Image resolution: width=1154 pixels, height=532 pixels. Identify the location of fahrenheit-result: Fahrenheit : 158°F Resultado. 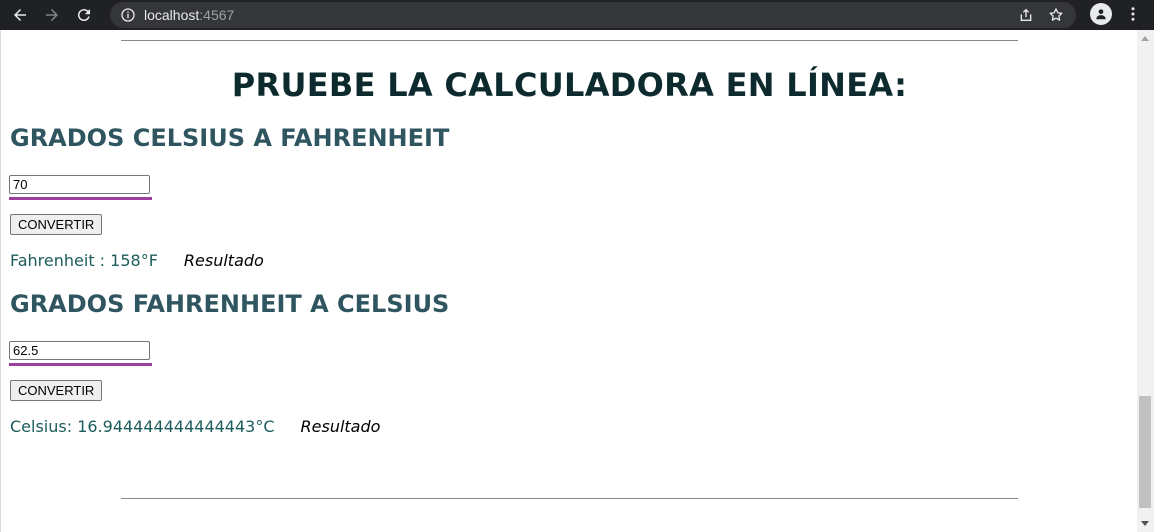
(137, 260).